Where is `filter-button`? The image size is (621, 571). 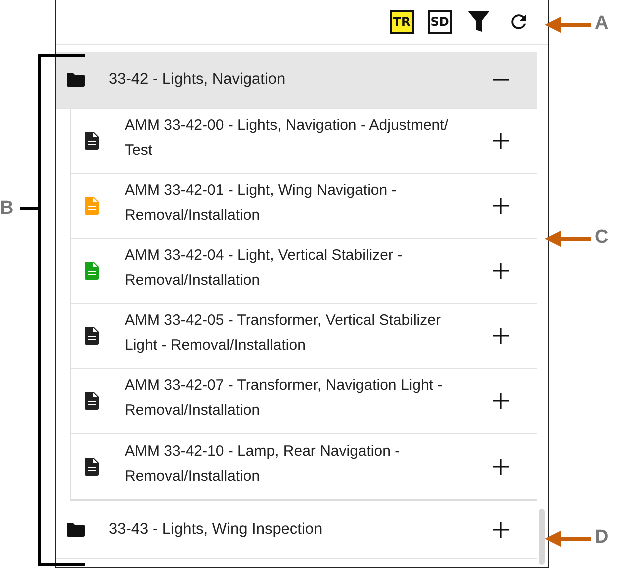
filter-button is located at coordinates (479, 22).